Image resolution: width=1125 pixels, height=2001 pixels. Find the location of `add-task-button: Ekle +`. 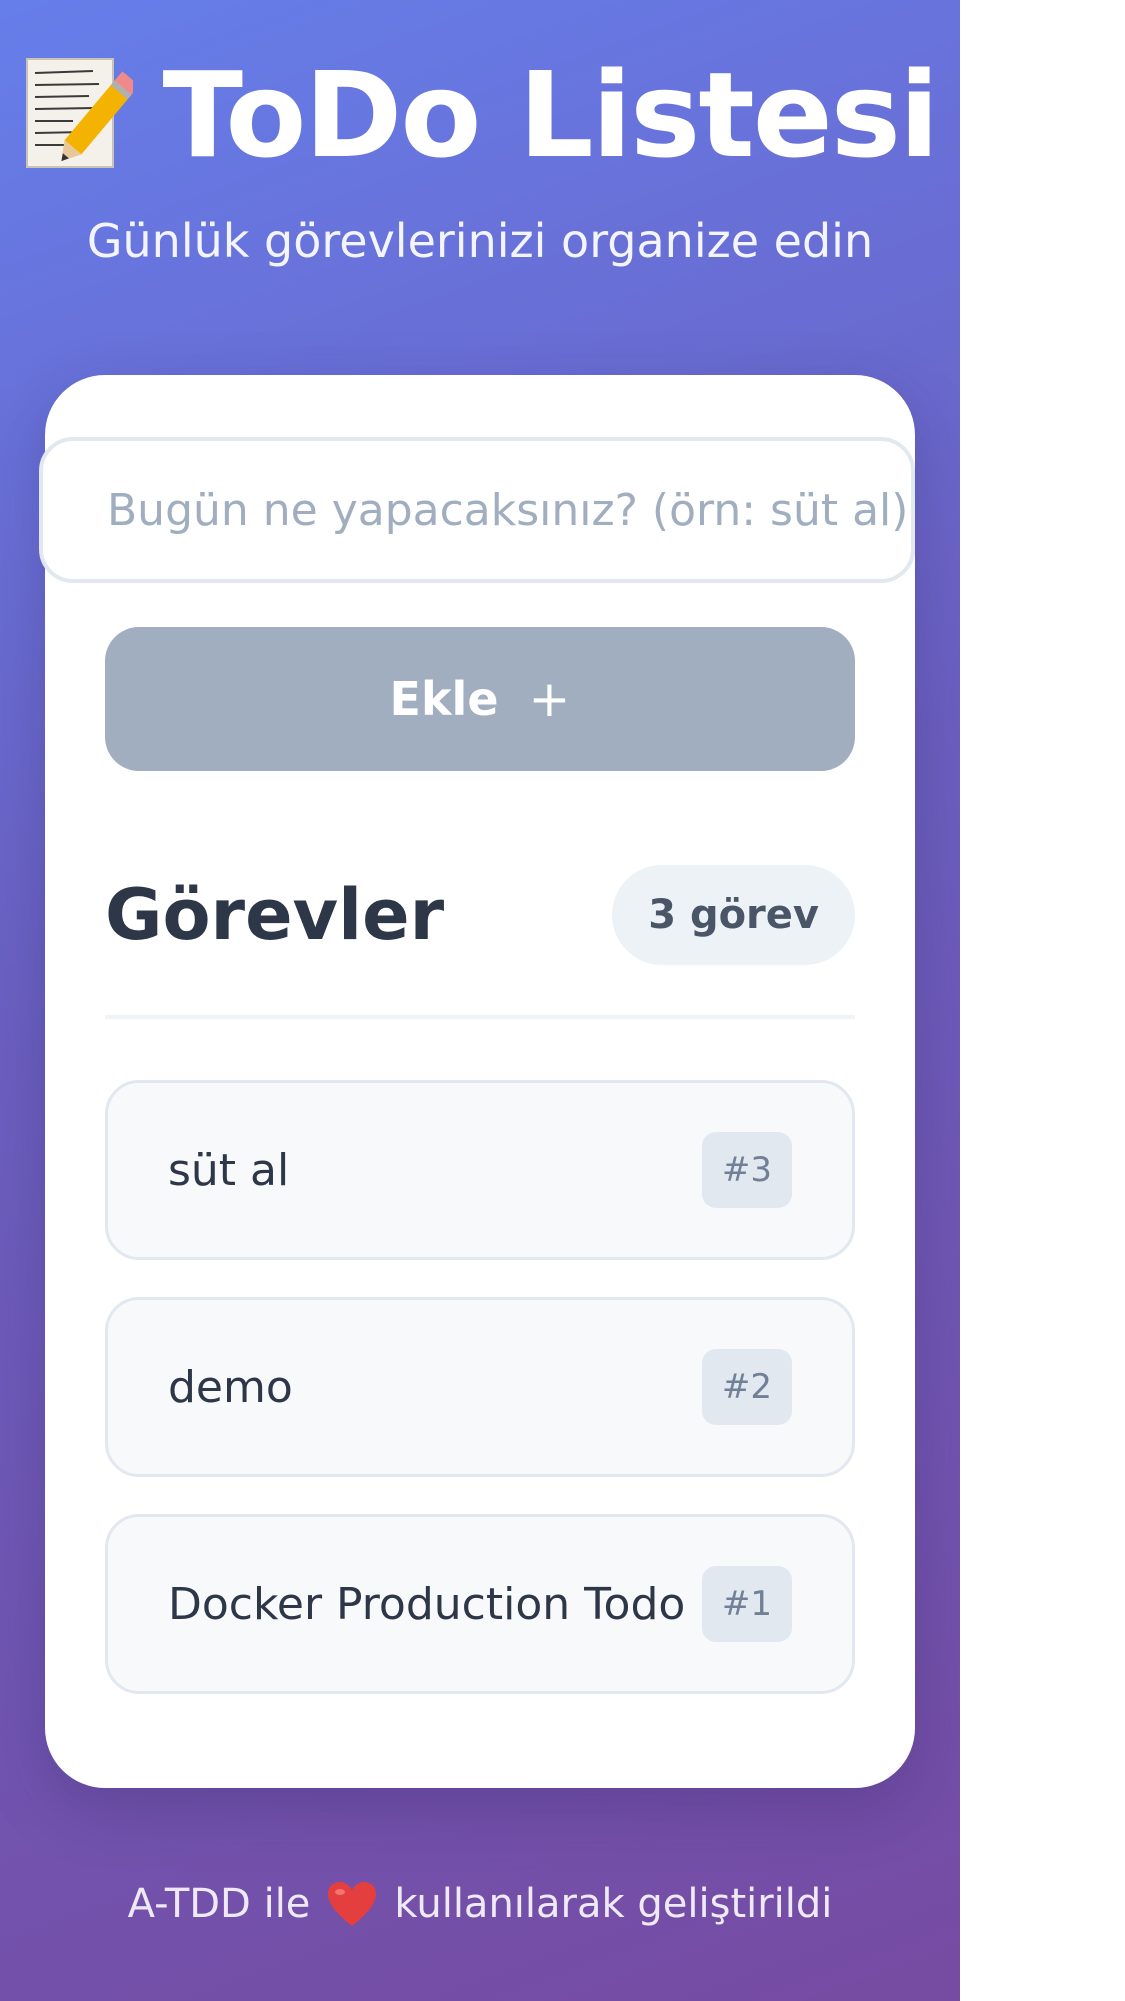

add-task-button: Ekle + is located at coordinates (480, 699).